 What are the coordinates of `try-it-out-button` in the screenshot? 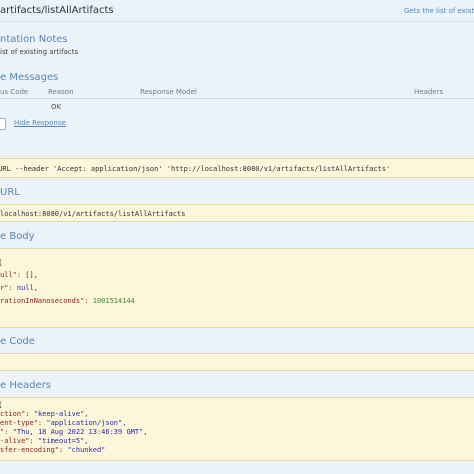 It's located at (3, 124).